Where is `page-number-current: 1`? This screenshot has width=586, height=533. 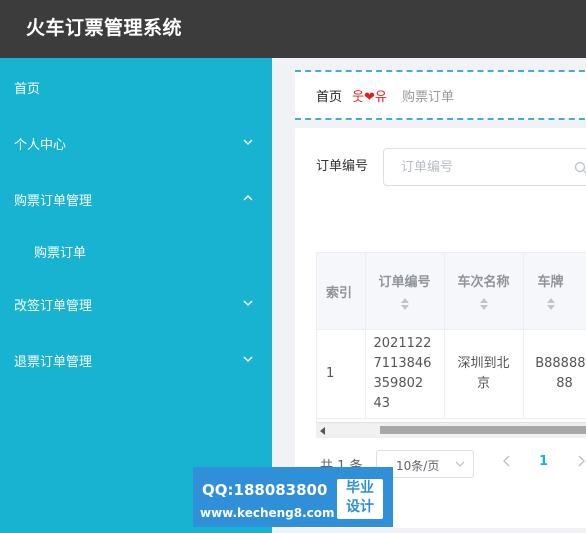
page-number-current: 1 is located at coordinates (543, 461).